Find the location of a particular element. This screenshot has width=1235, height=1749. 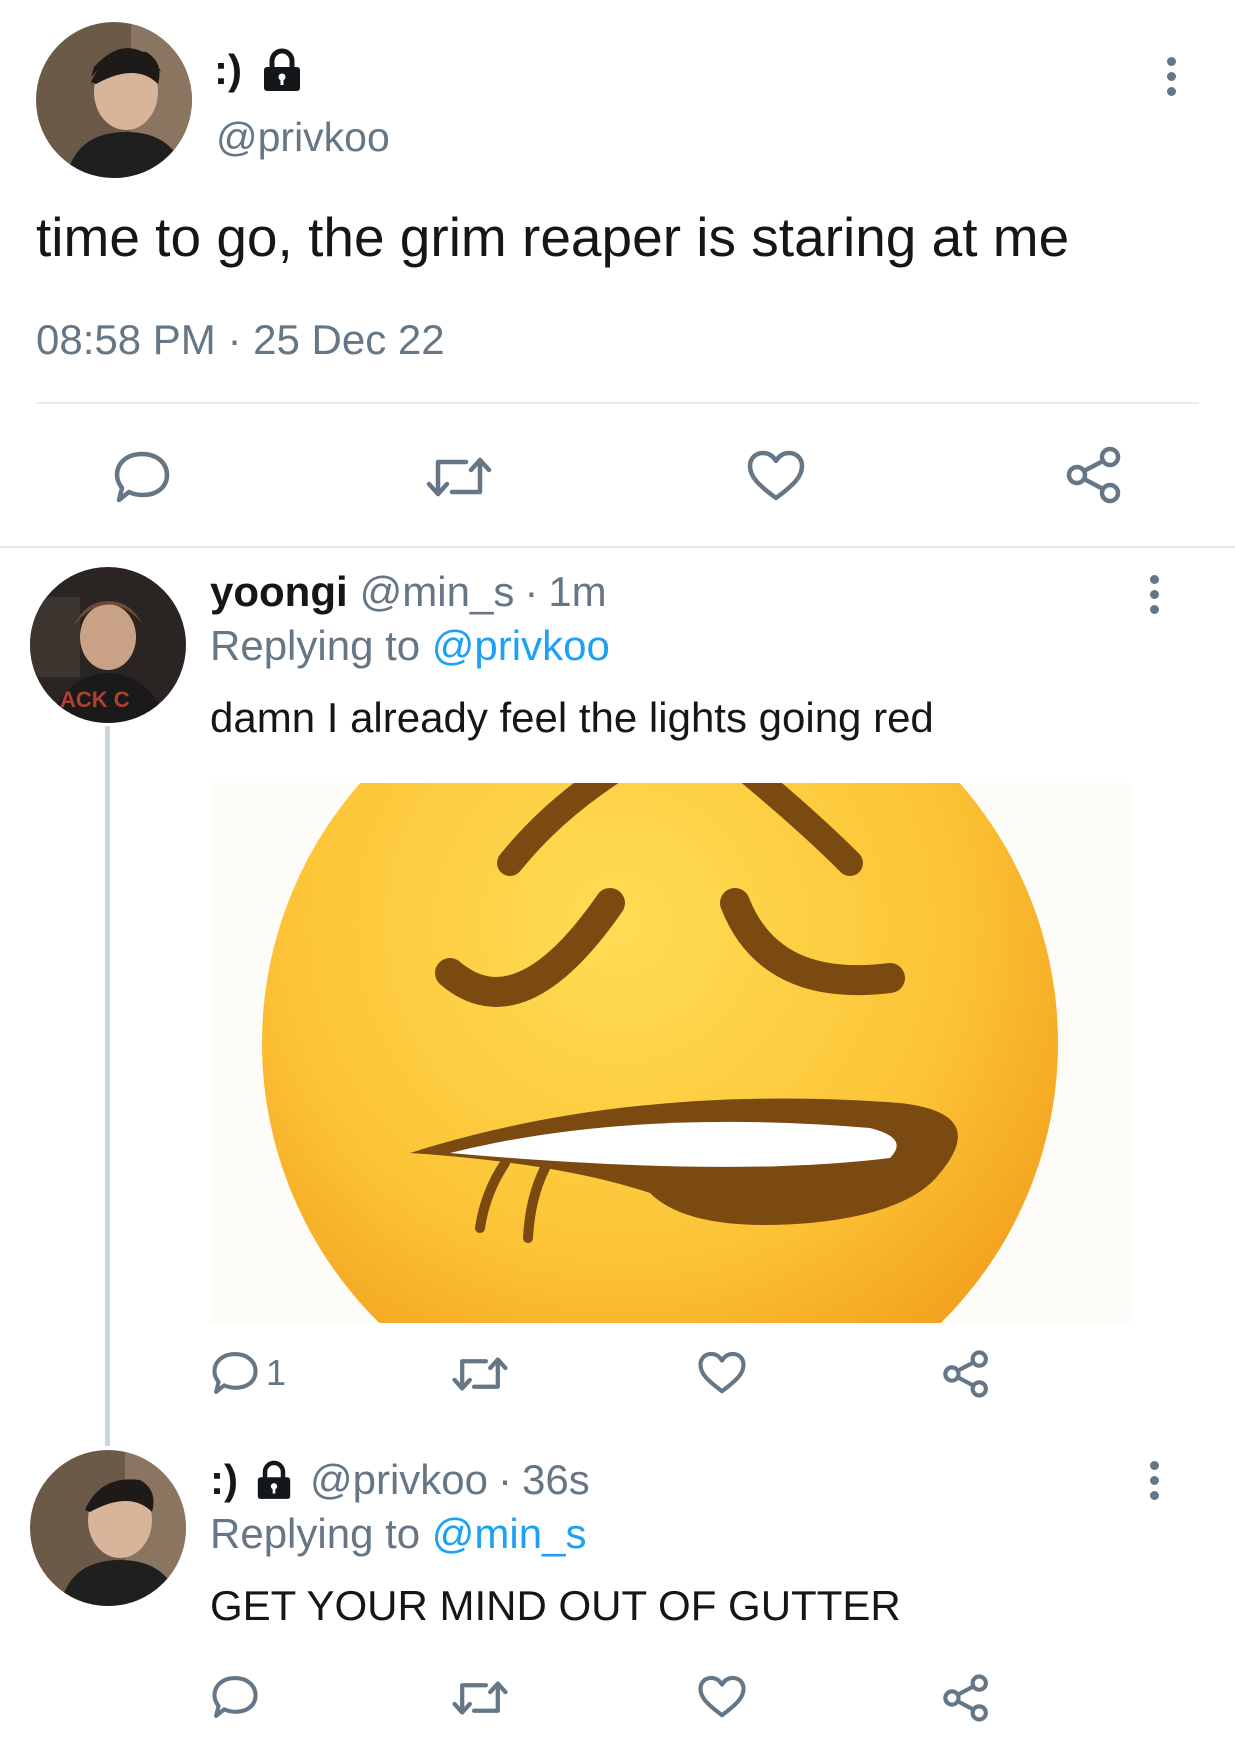

replying-handle-link: @privkoo is located at coordinates (521, 645).